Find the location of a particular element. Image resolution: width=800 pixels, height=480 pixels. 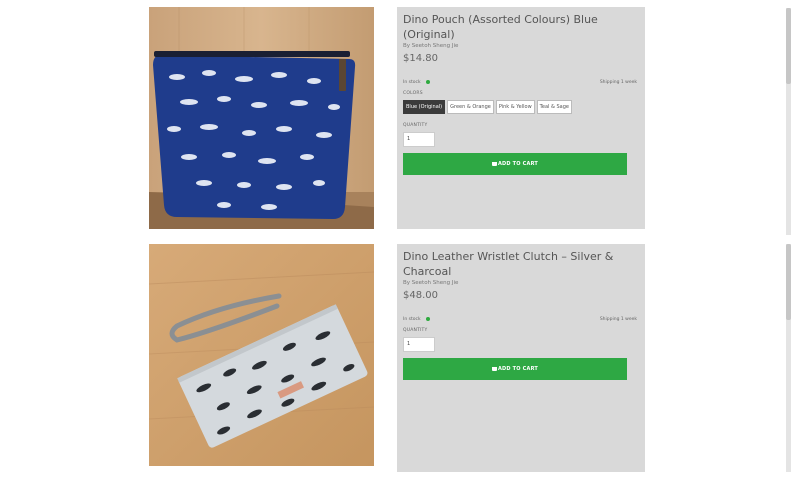

colors-label: COLORS is located at coordinates (413, 93).